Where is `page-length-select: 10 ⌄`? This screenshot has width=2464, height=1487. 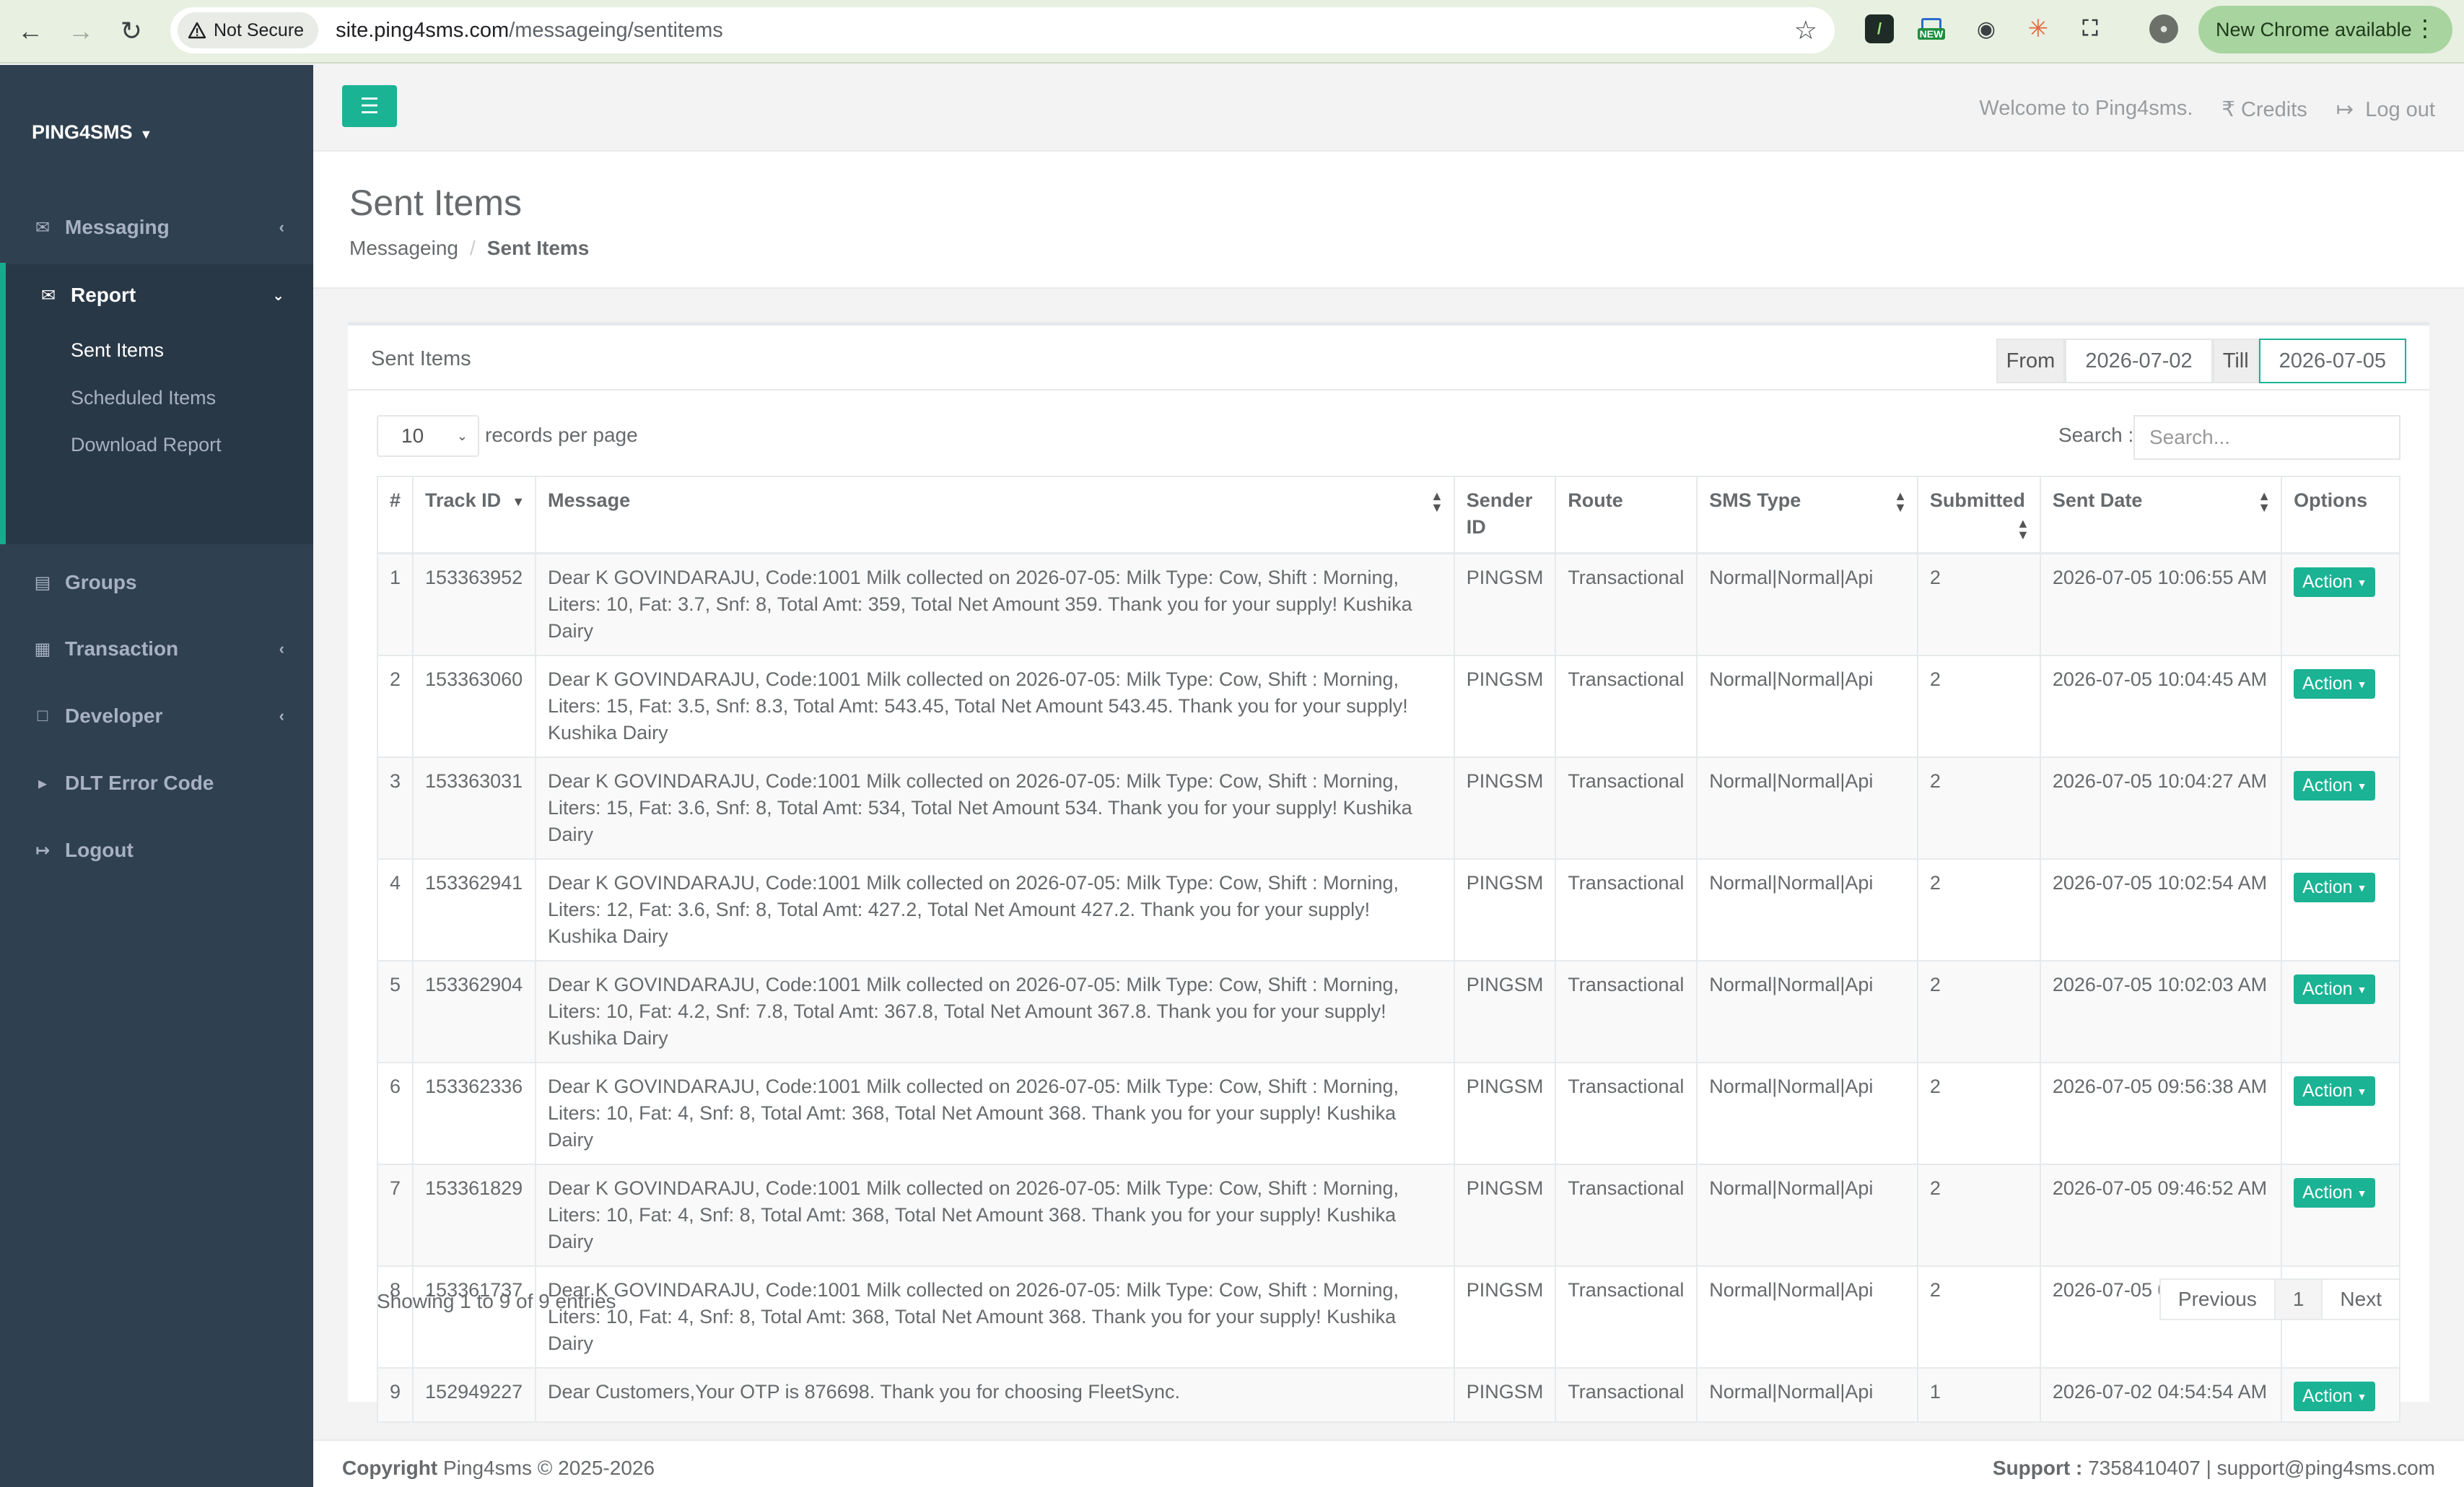
page-length-select: 10 ⌄ is located at coordinates (428, 436).